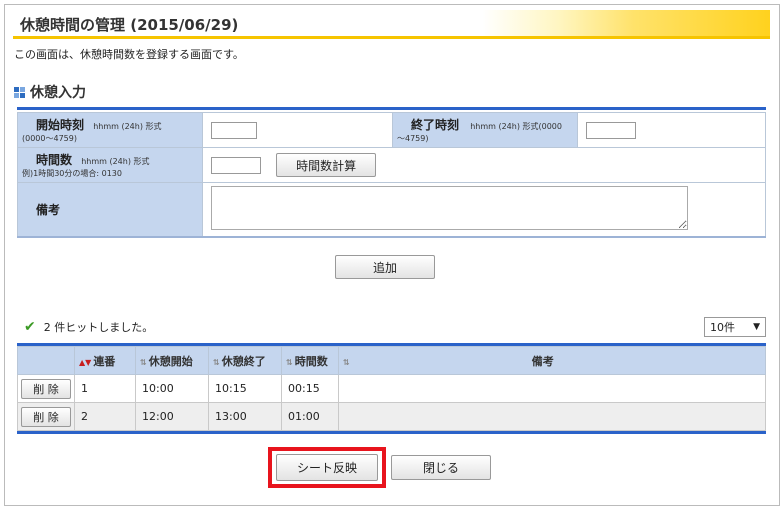 The height and width of the screenshot is (509, 784). What do you see at coordinates (391, 37) in the screenshot?
I see `title-underline` at bounding box center [391, 37].